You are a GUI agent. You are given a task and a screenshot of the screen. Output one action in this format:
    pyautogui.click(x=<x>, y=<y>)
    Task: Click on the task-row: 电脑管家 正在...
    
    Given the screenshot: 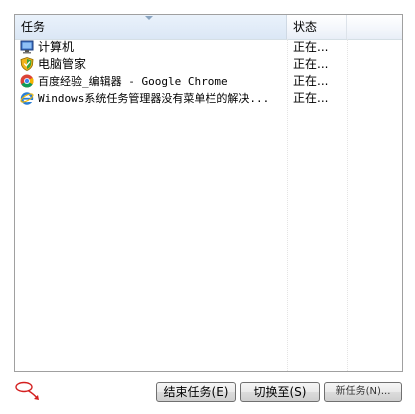 What is the action you would take?
    pyautogui.click(x=208, y=64)
    